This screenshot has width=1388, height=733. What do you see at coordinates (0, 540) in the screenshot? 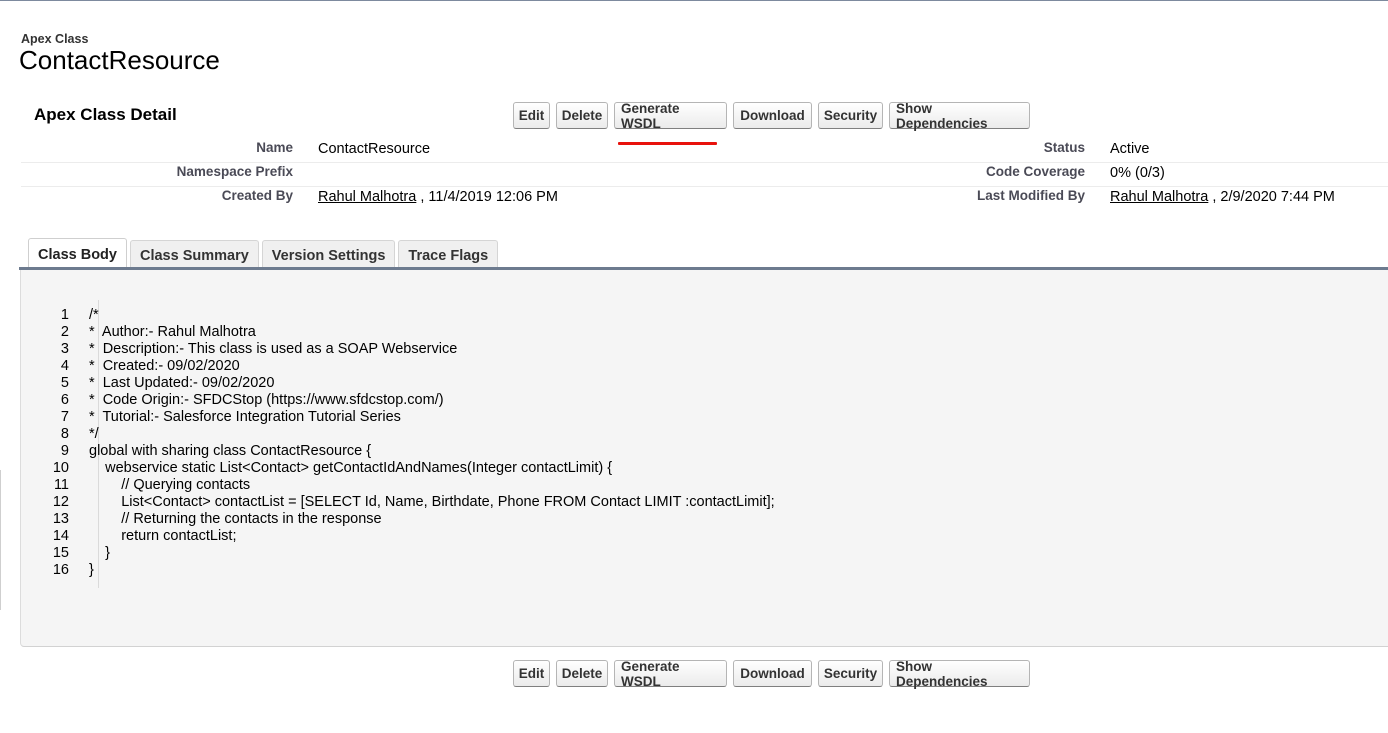
I see `left-edge` at bounding box center [0, 540].